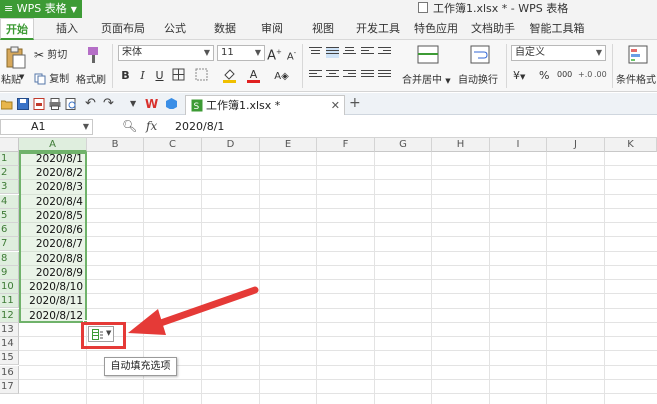 The width and height of the screenshot is (657, 404). What do you see at coordinates (9, 145) in the screenshot?
I see `select-all-corner` at bounding box center [9, 145].